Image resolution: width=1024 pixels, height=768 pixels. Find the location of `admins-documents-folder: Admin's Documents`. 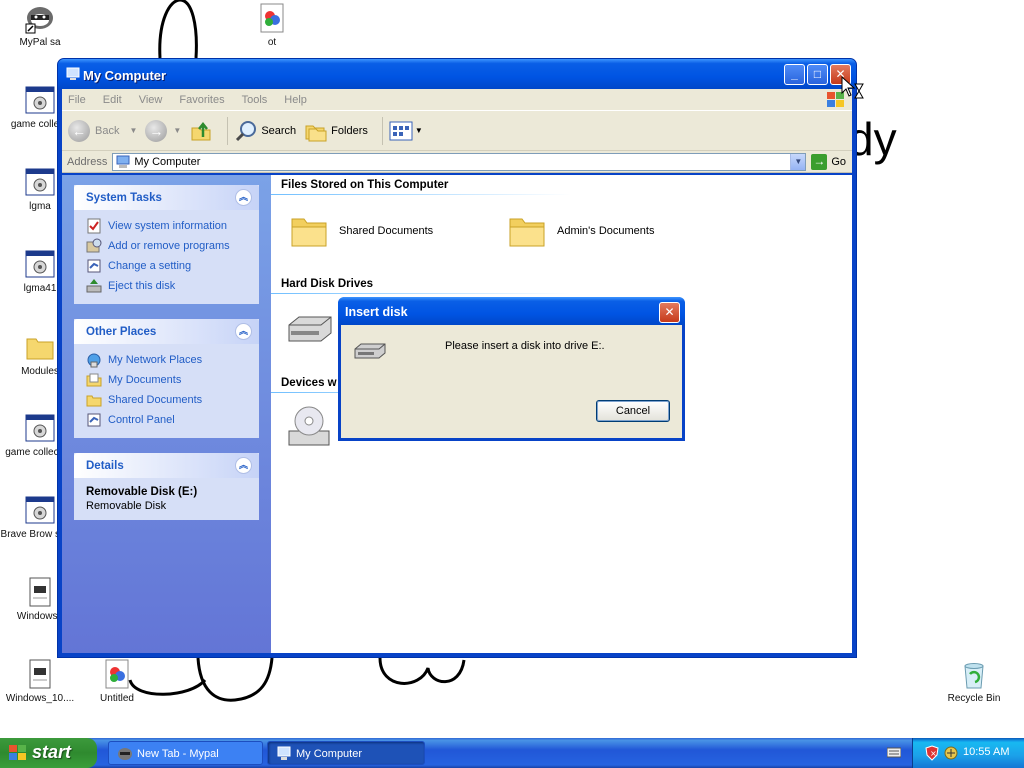

admins-documents-folder: Admin's Documents is located at coordinates (580, 231).